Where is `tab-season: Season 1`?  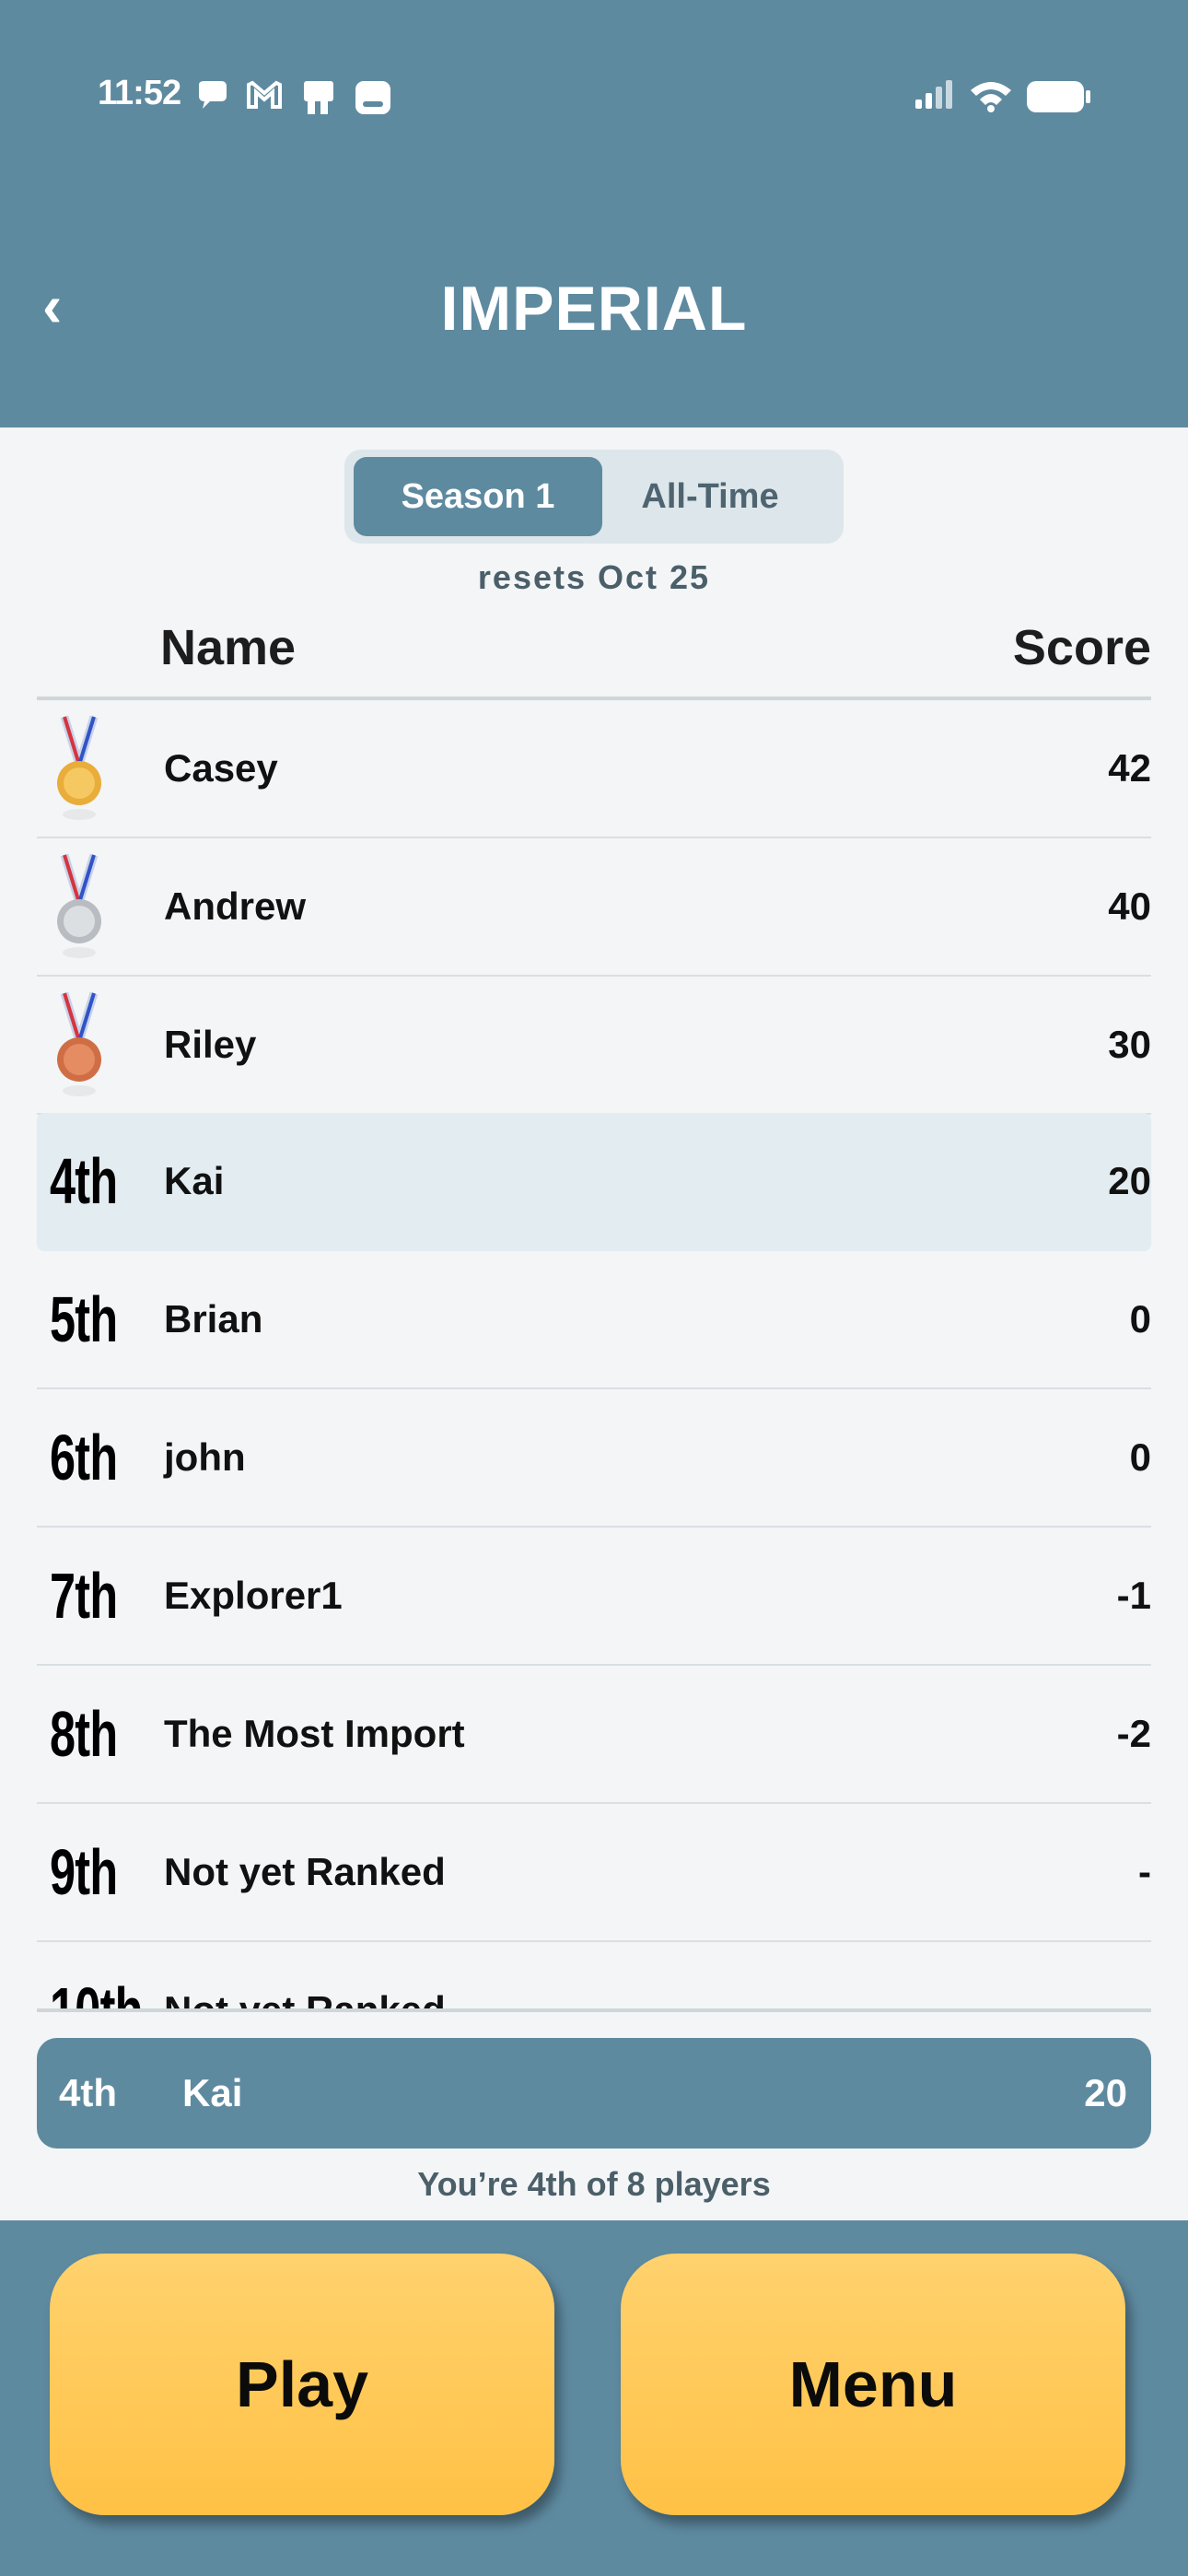 tab-season: Season 1 is located at coordinates (478, 496).